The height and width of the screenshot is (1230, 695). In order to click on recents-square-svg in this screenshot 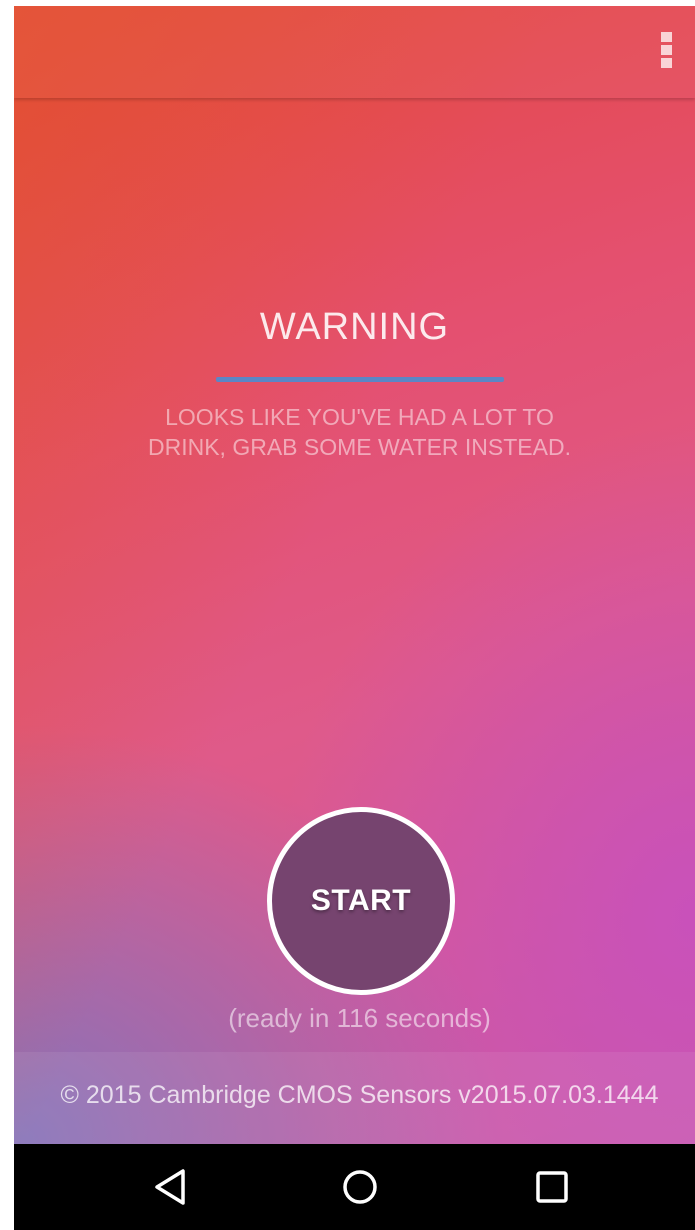, I will do `click(552, 1187)`.